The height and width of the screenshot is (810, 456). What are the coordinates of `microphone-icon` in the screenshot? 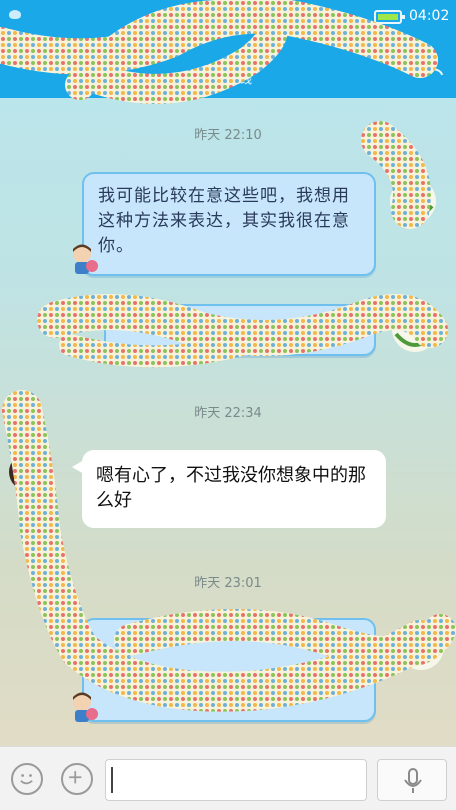 It's located at (413, 780).